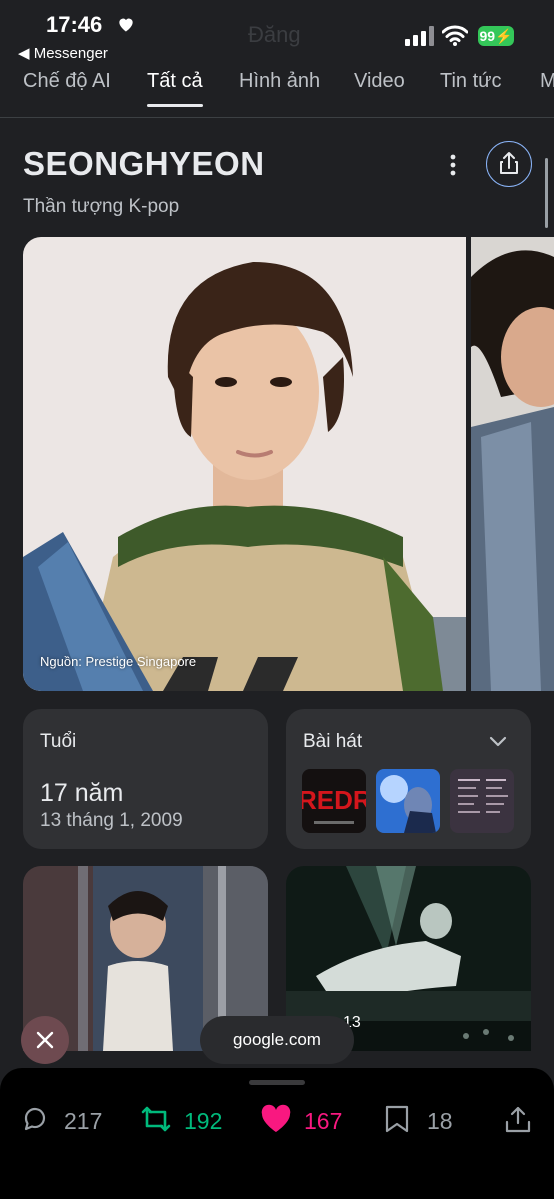 The image size is (554, 1199). What do you see at coordinates (546, 193) in the screenshot?
I see `scroll-indicator` at bounding box center [546, 193].